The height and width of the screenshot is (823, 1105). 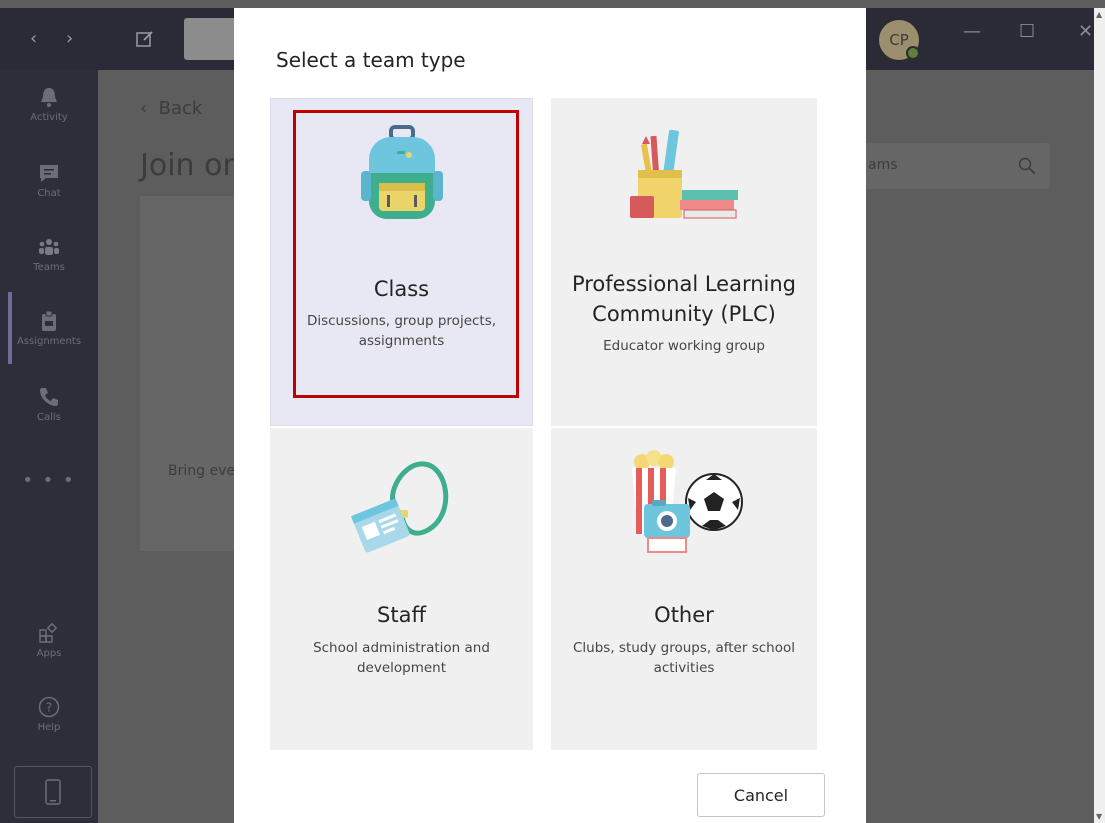 What do you see at coordinates (684, 299) in the screenshot?
I see `card-title: Professional Learning Community (PLC)` at bounding box center [684, 299].